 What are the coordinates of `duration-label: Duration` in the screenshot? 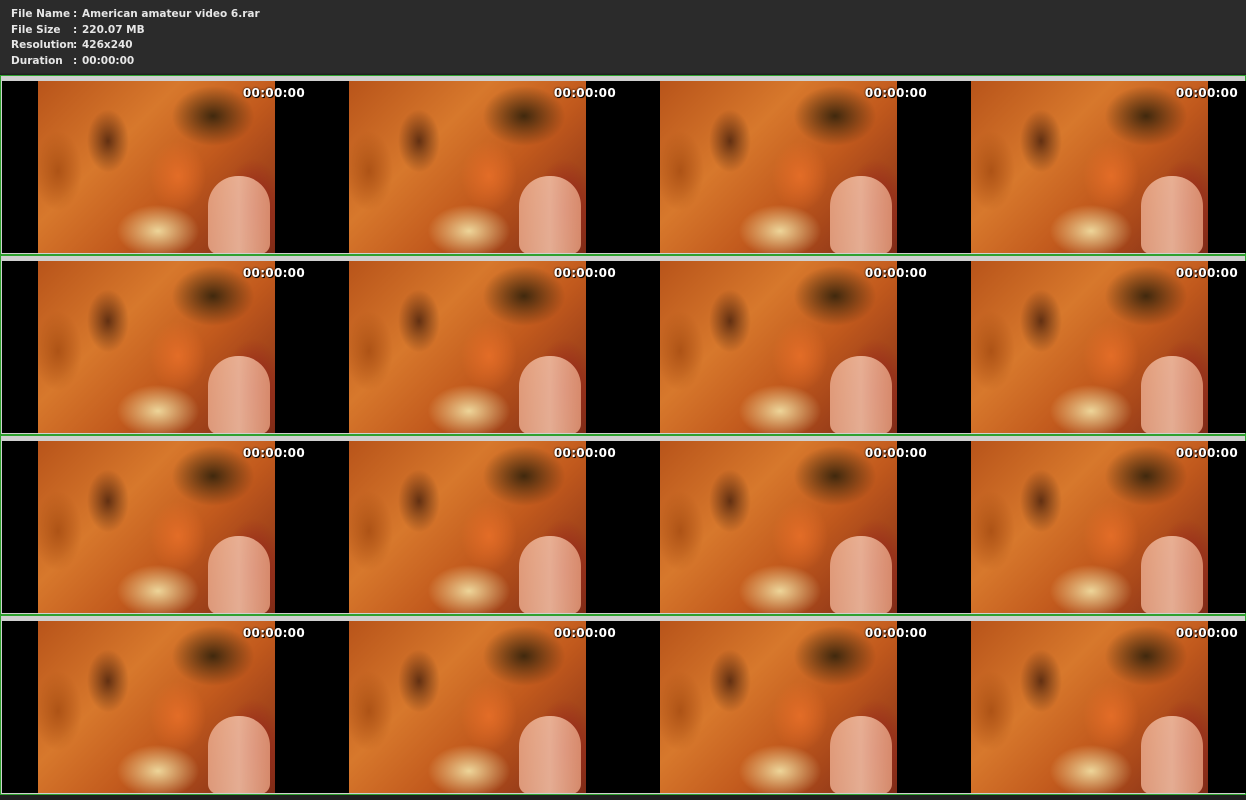 It's located at (37, 60).